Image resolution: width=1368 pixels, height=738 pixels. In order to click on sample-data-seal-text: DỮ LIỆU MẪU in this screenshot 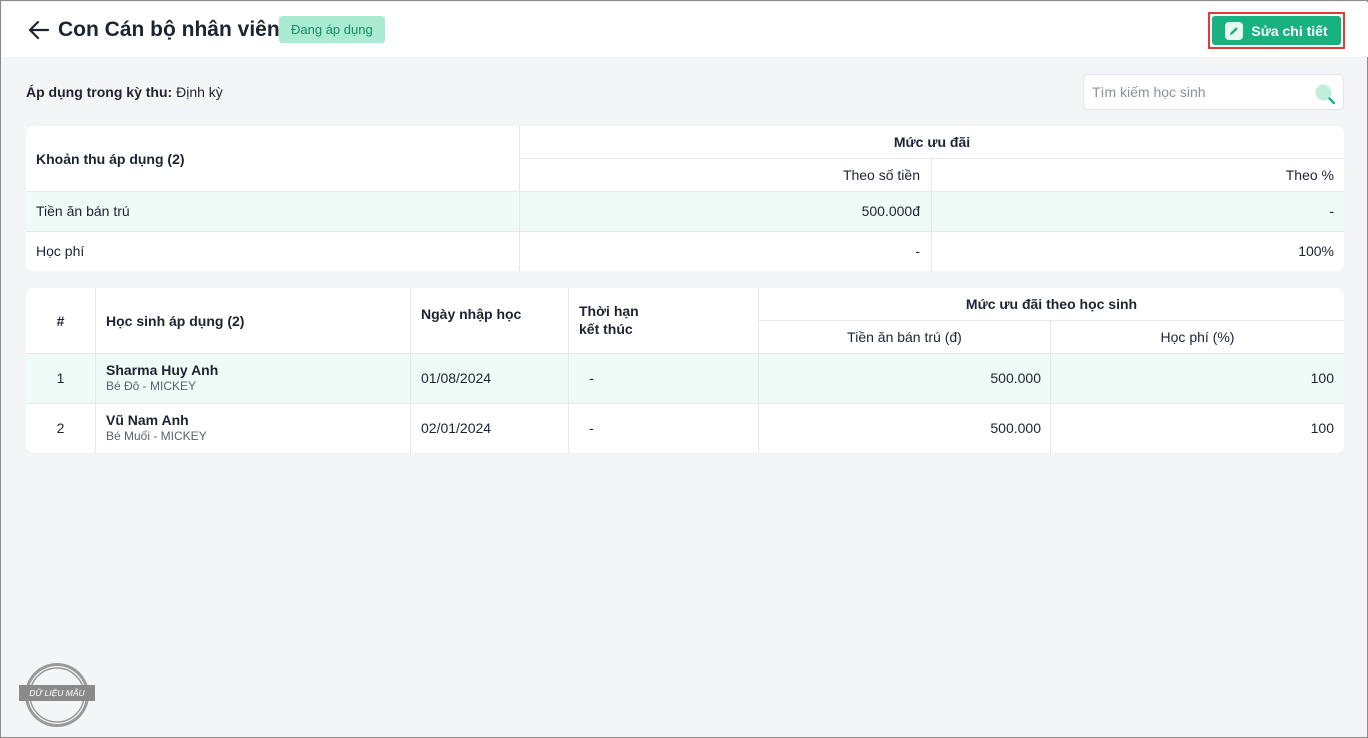, I will do `click(57, 692)`.